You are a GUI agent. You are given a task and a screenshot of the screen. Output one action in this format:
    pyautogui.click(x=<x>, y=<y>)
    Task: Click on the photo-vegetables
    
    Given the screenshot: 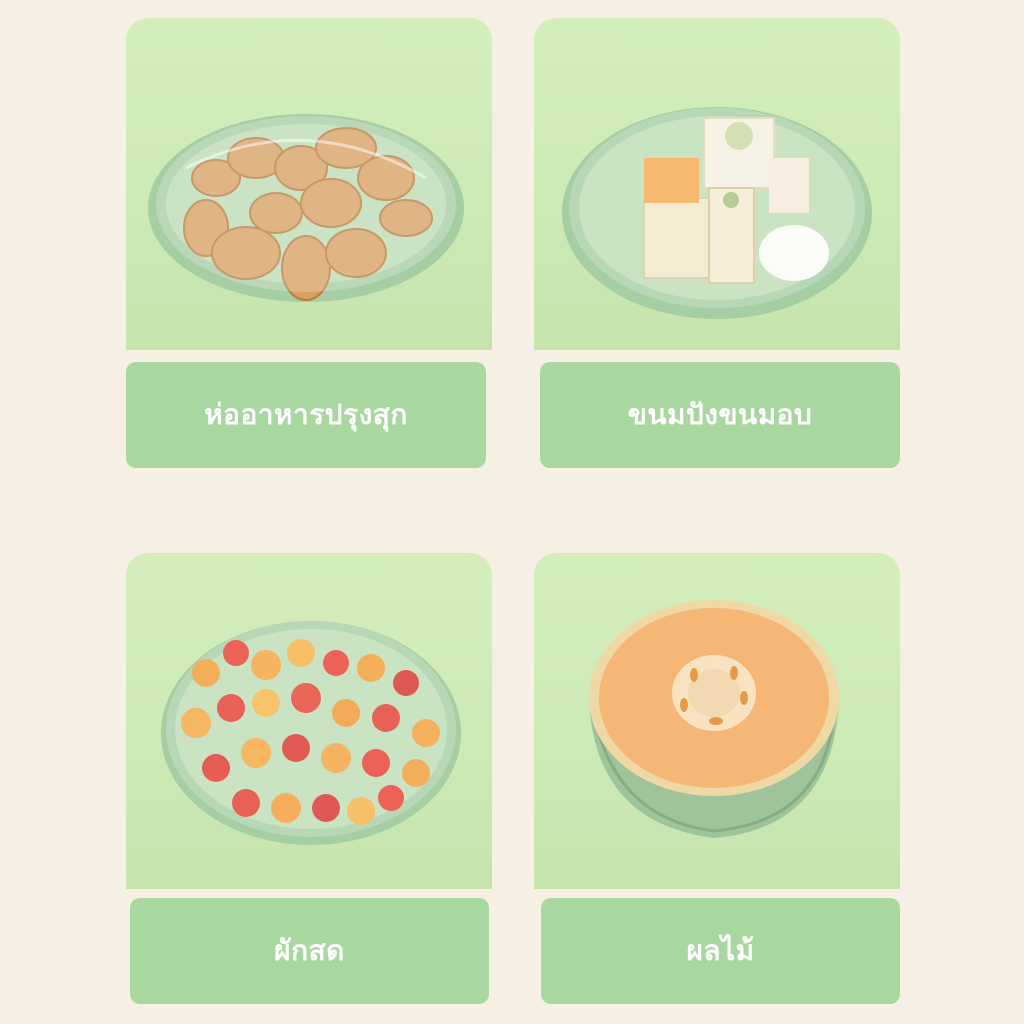 What is the action you would take?
    pyautogui.click(x=309, y=721)
    